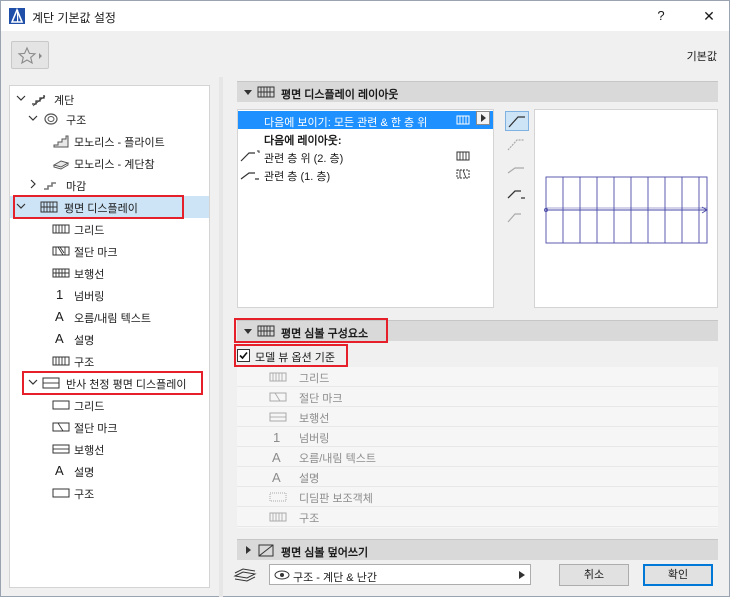 The image size is (730, 597). What do you see at coordinates (17, 16) in the screenshot?
I see `archicad-app-icon` at bounding box center [17, 16].